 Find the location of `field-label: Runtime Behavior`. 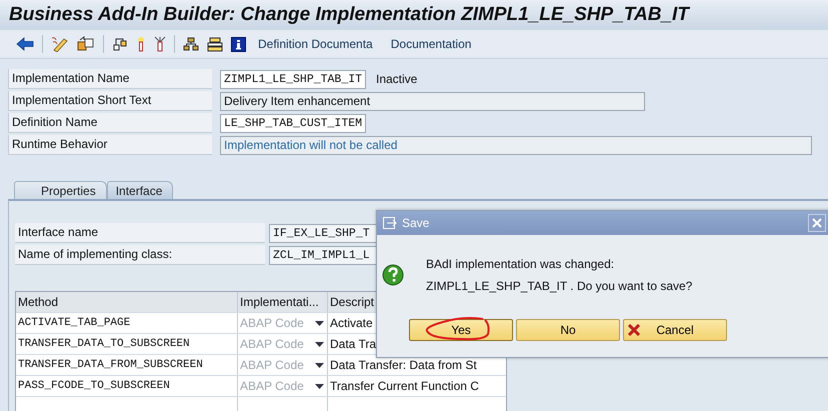

field-label: Runtime Behavior is located at coordinates (110, 145).